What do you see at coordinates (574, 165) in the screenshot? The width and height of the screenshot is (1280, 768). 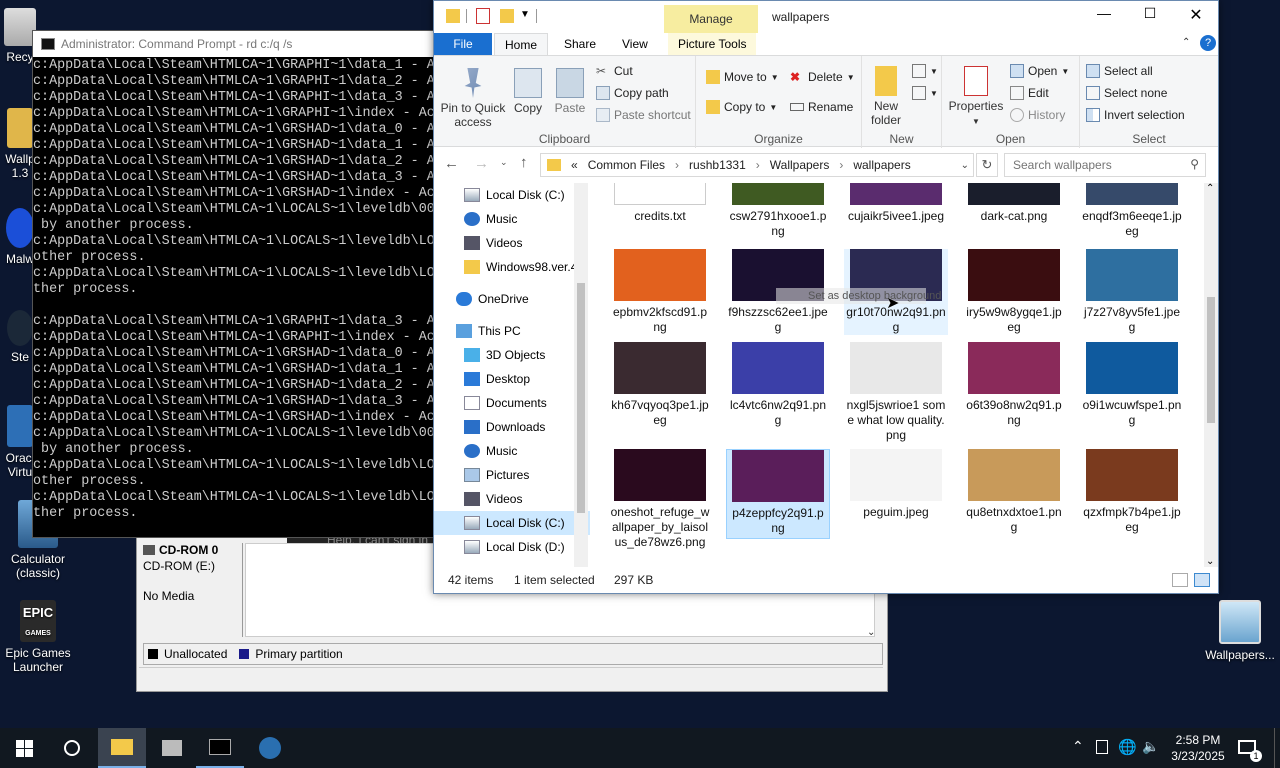 I see `breadcrumb-overflow: «` at bounding box center [574, 165].